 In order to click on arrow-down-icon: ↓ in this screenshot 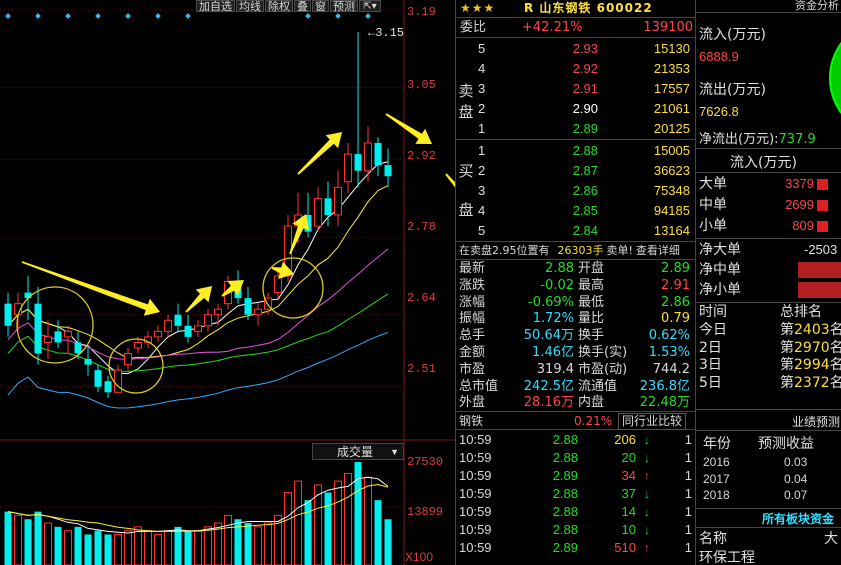, I will do `click(647, 512)`.